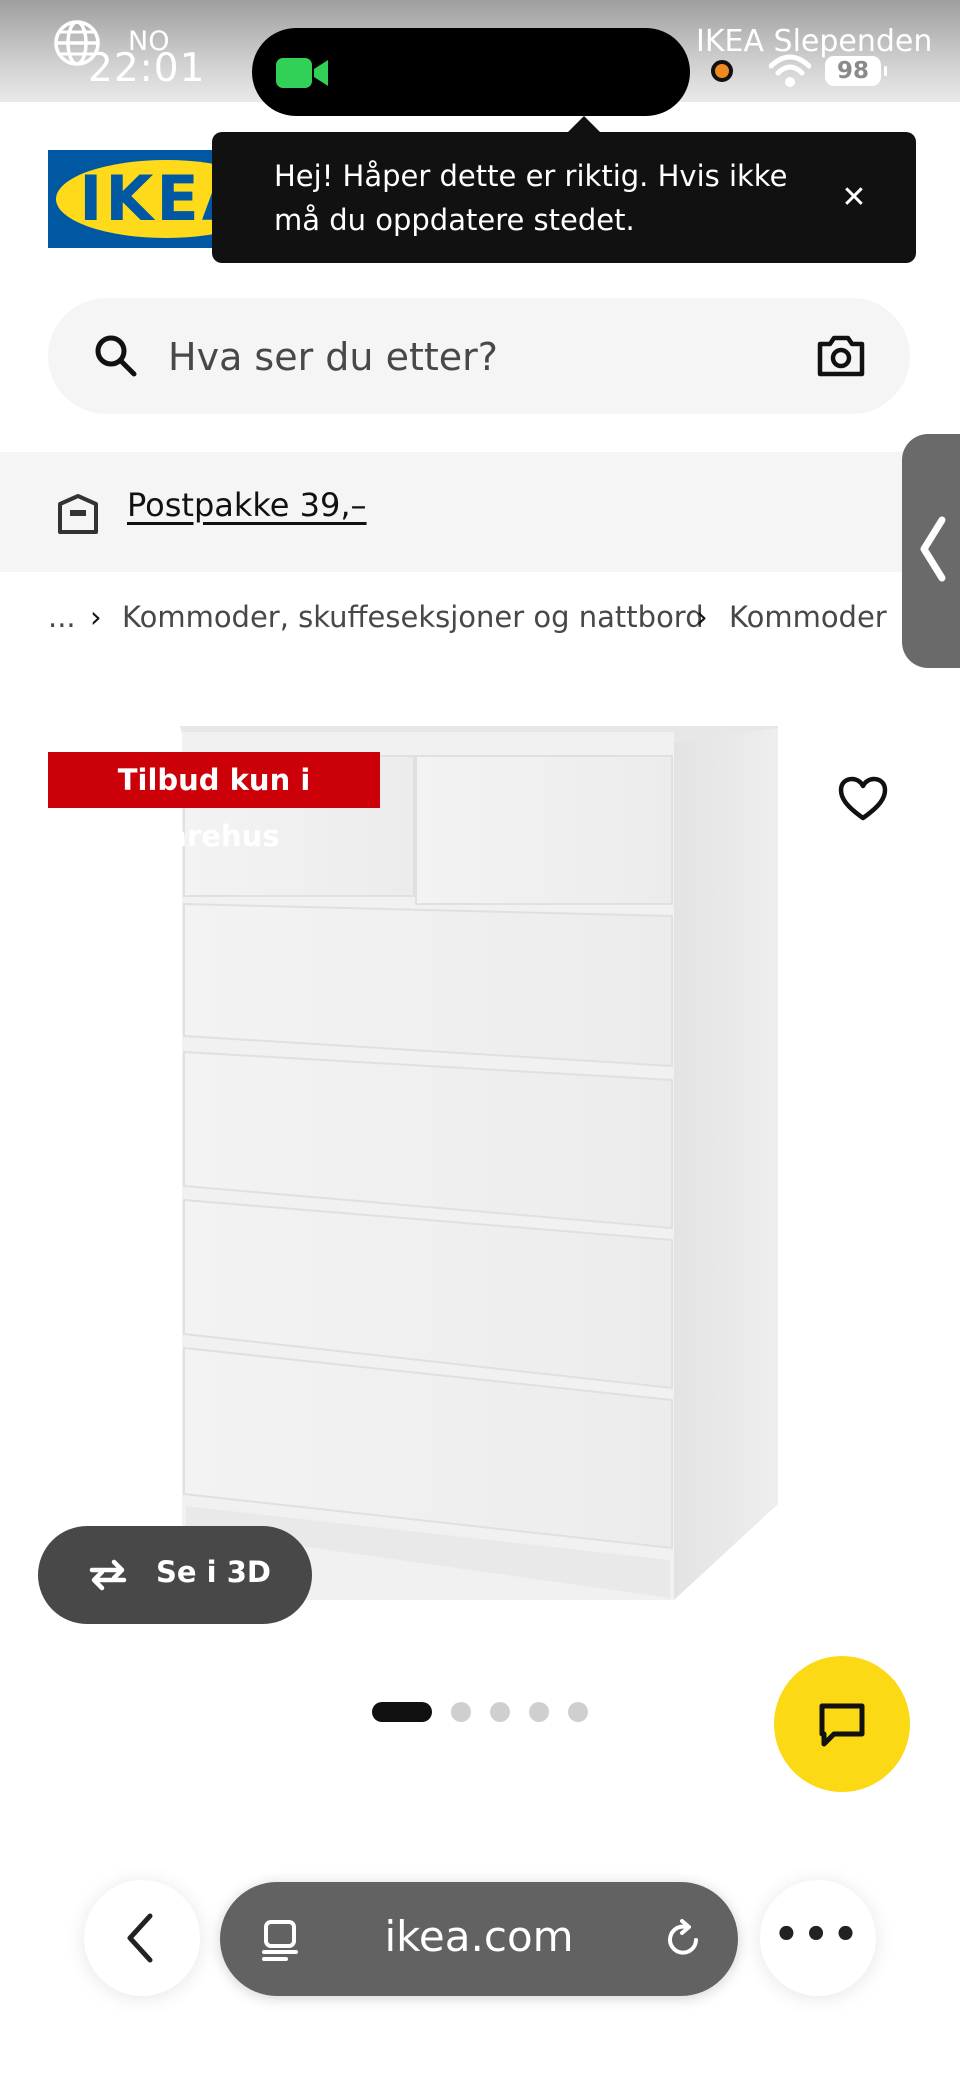 Image resolution: width=960 pixels, height=2081 pixels. I want to click on view-3d-label: Se i 3D, so click(213, 1572).